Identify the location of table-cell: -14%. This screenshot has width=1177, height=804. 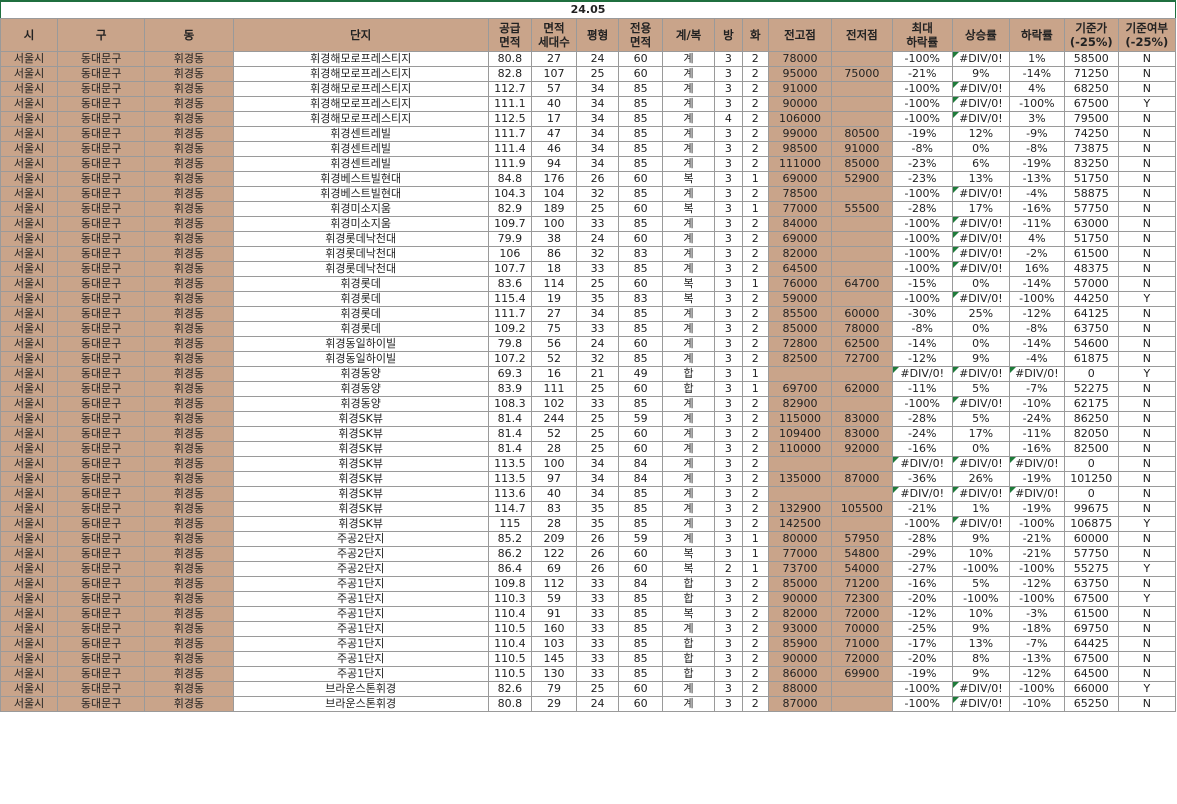
(922, 344).